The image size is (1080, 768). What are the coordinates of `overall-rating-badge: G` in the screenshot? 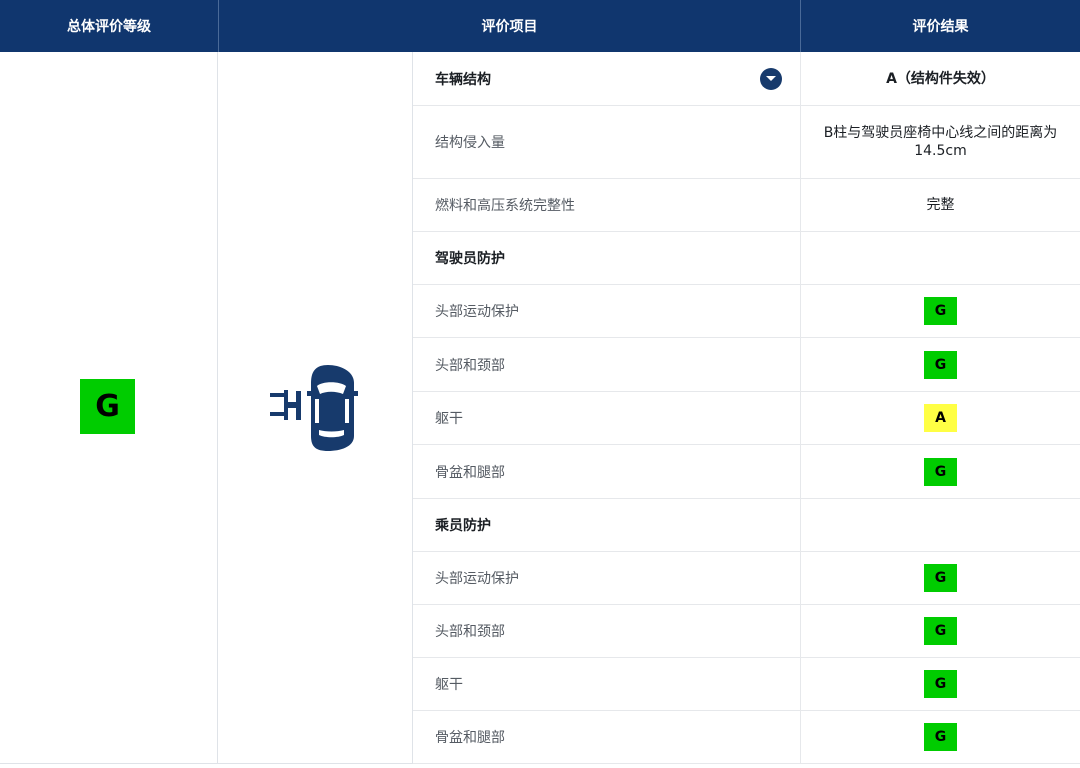 It's located at (107, 406).